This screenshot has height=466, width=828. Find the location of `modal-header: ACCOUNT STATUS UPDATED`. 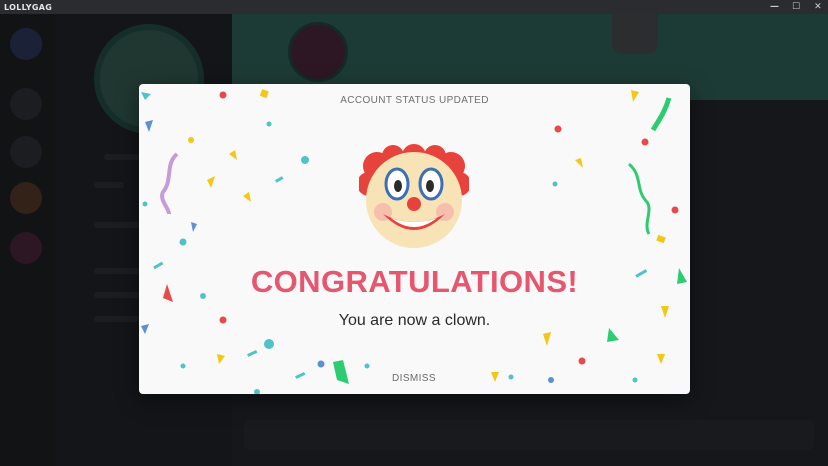

modal-header: ACCOUNT STATUS UPDATED is located at coordinates (414, 100).